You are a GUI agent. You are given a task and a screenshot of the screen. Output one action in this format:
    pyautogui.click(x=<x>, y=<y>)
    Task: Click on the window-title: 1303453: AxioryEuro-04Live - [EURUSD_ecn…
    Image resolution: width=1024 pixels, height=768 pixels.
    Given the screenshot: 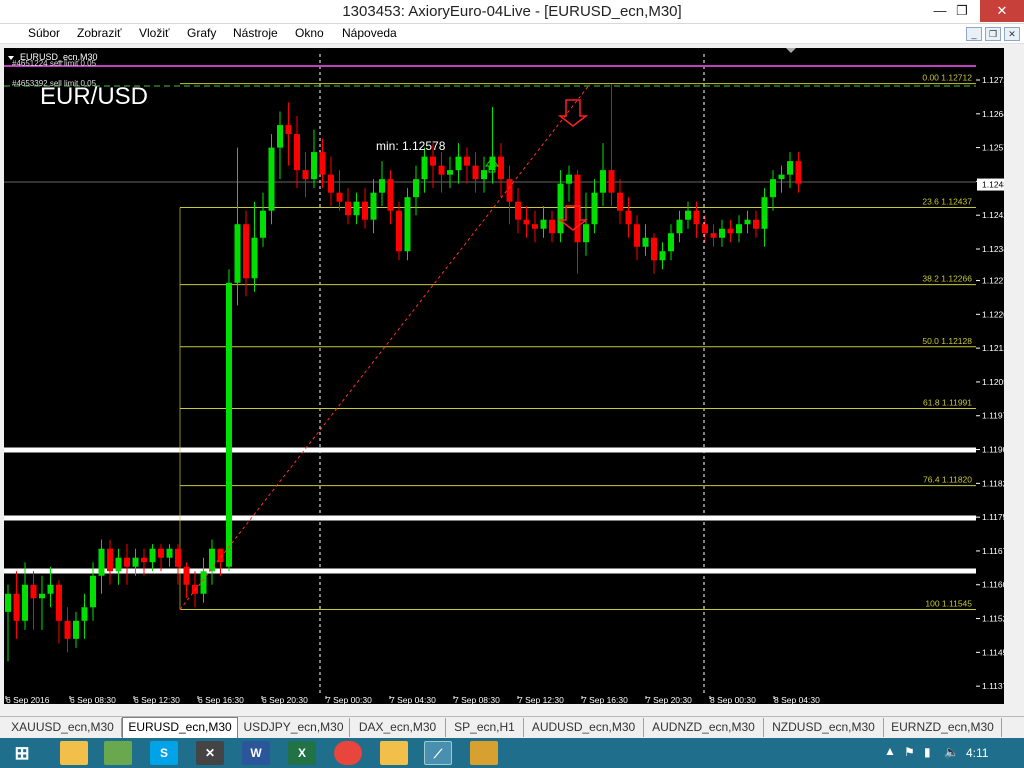 What is the action you would take?
    pyautogui.click(x=512, y=11)
    